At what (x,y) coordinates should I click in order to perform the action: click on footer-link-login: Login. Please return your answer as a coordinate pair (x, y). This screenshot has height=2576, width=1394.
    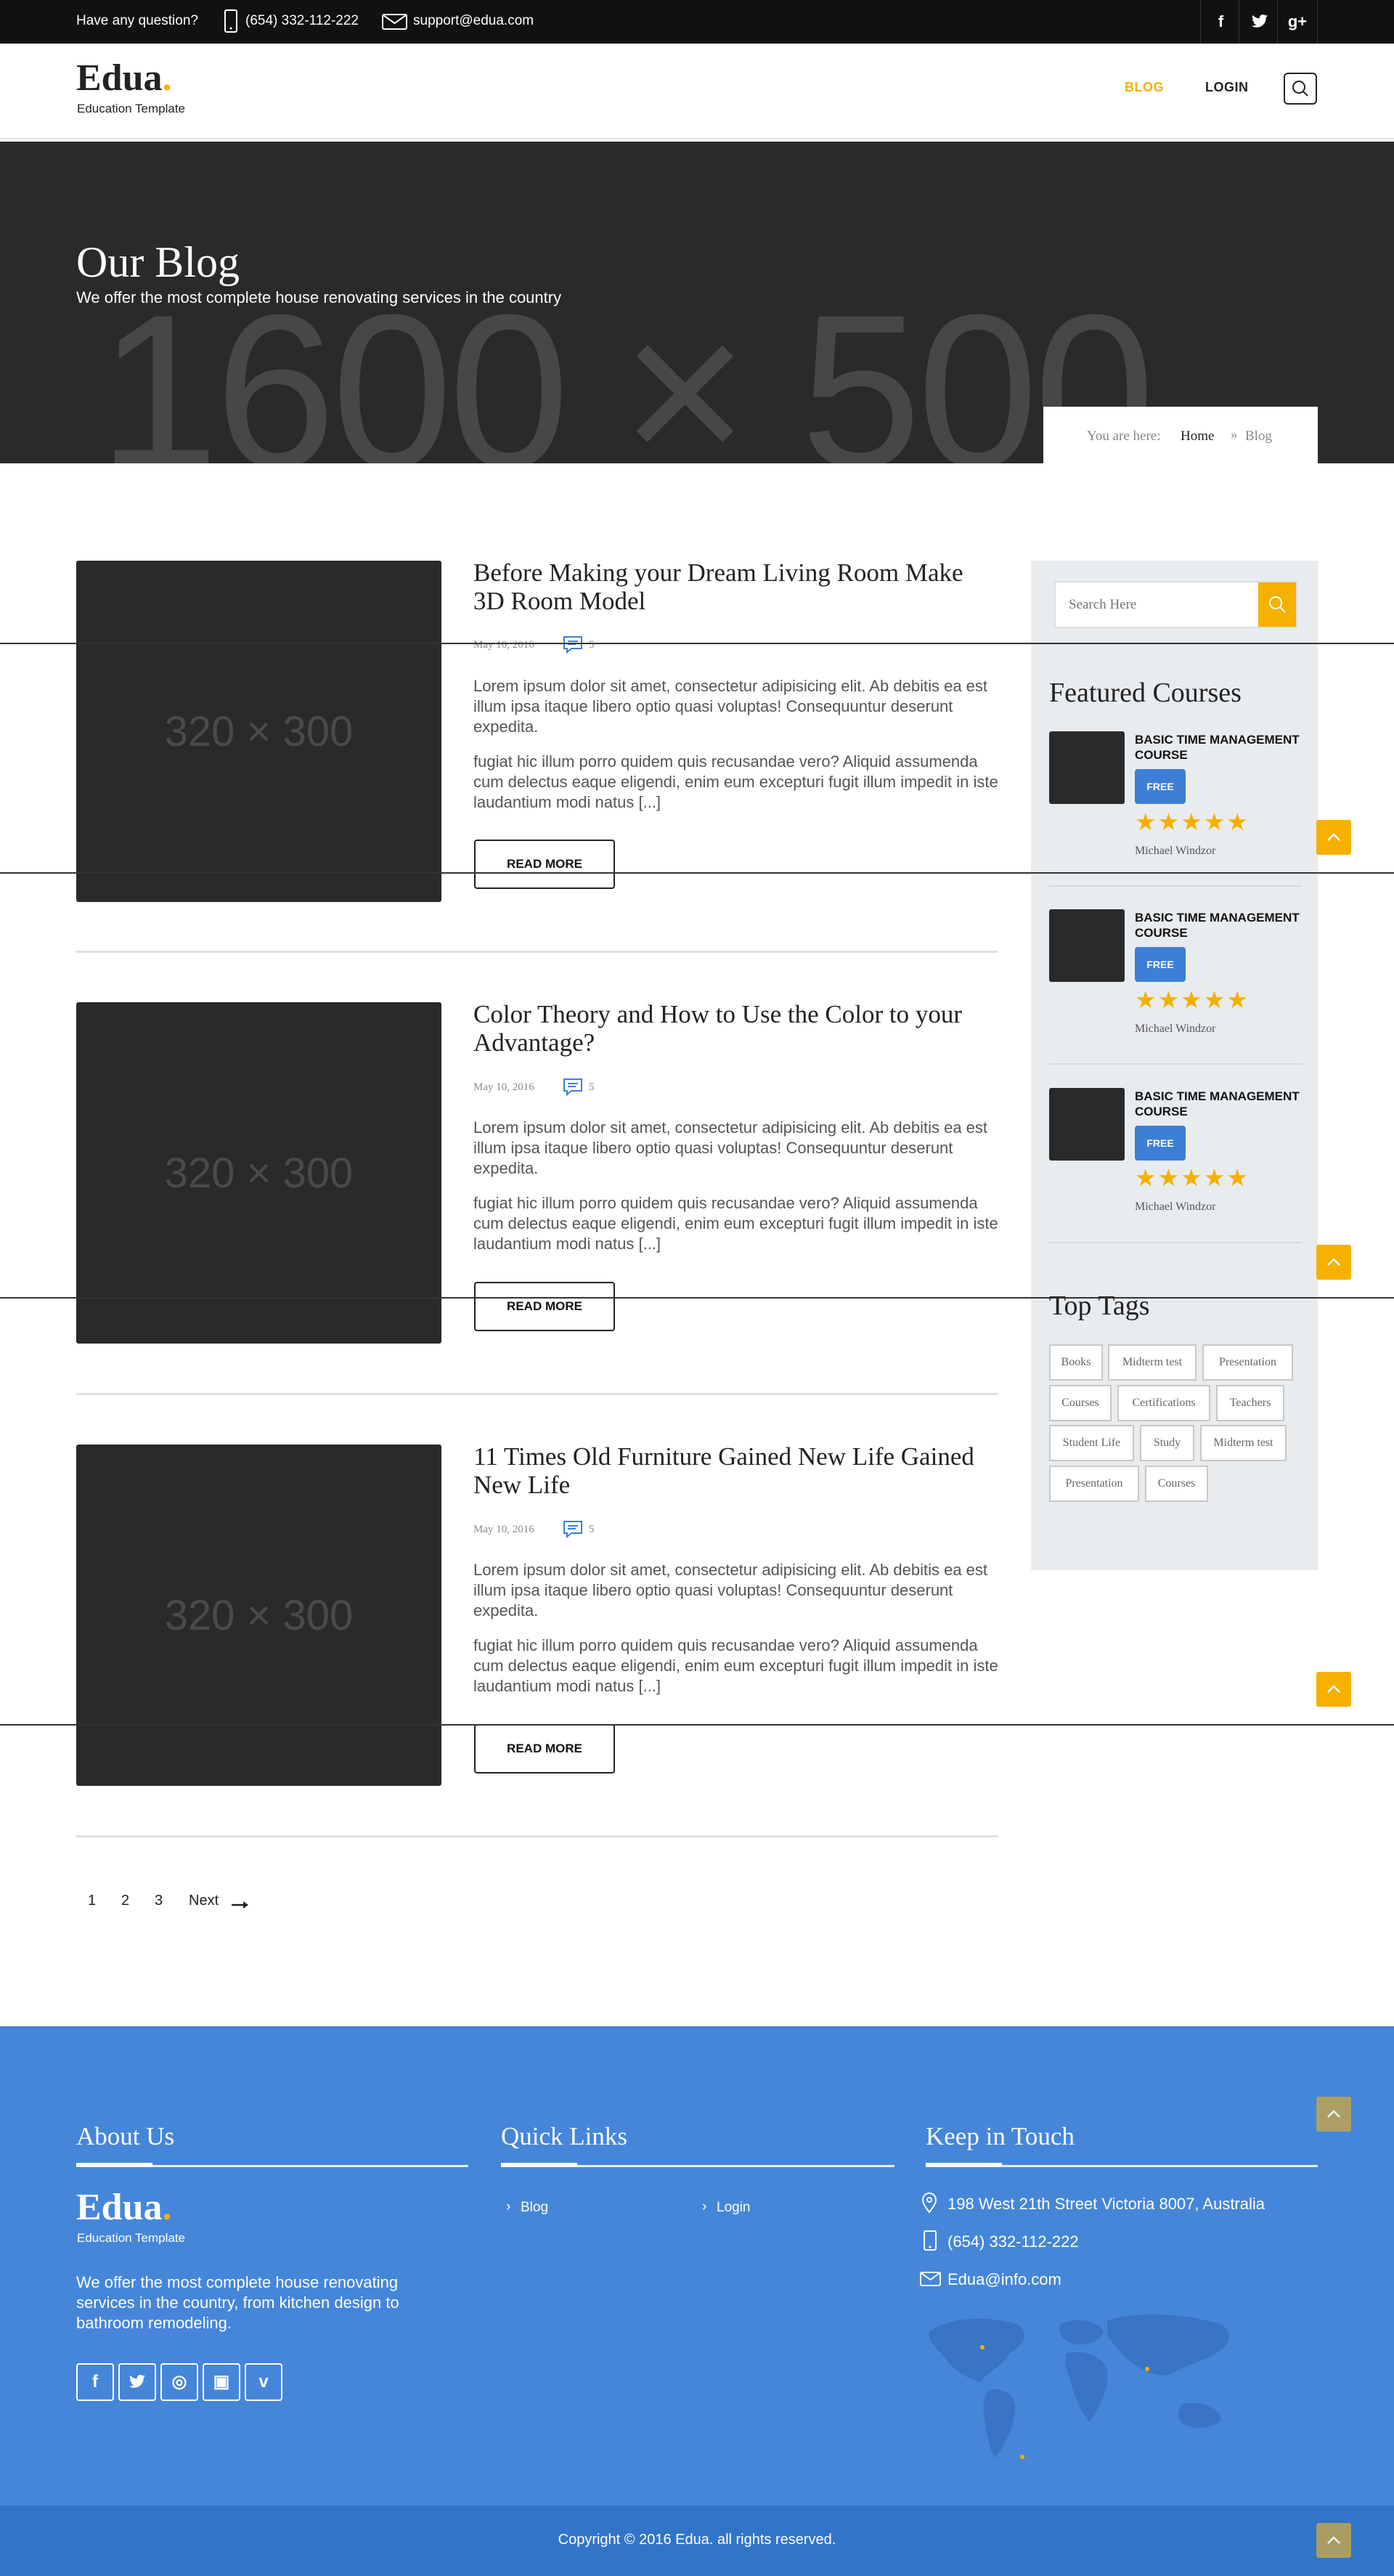
    Looking at the image, I should click on (734, 2208).